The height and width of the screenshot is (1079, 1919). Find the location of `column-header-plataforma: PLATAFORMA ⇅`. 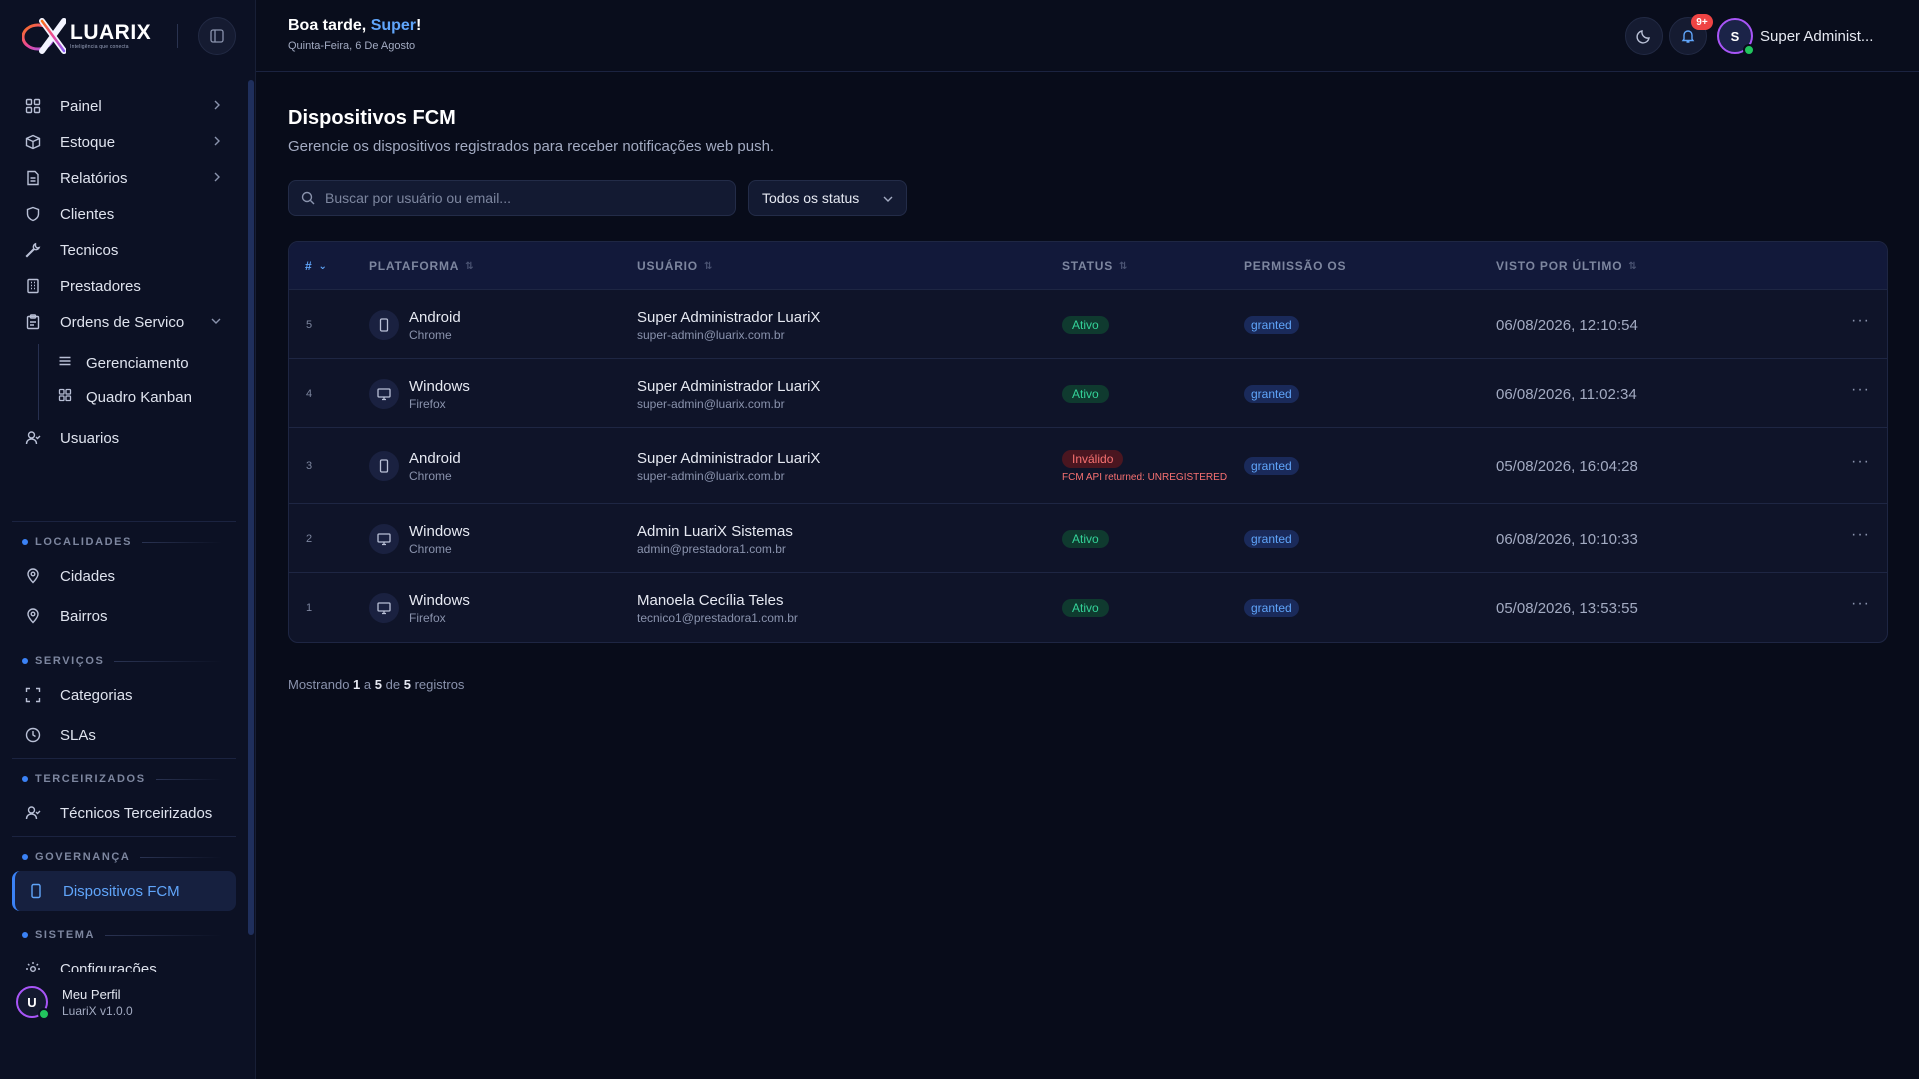

column-header-plataforma: PLATAFORMA ⇅ is located at coordinates (421, 266).